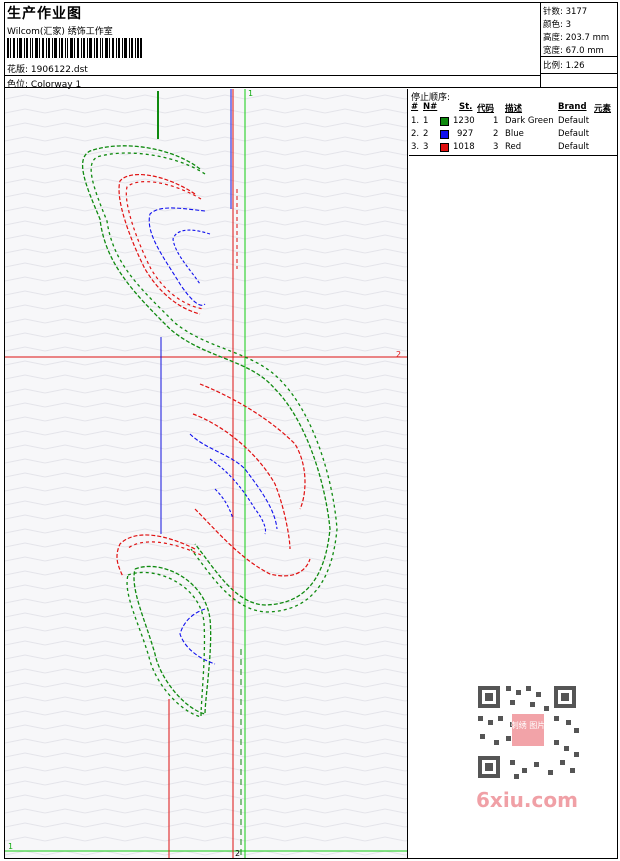 The image size is (620, 861). I want to click on color-swatch-green, so click(444, 121).